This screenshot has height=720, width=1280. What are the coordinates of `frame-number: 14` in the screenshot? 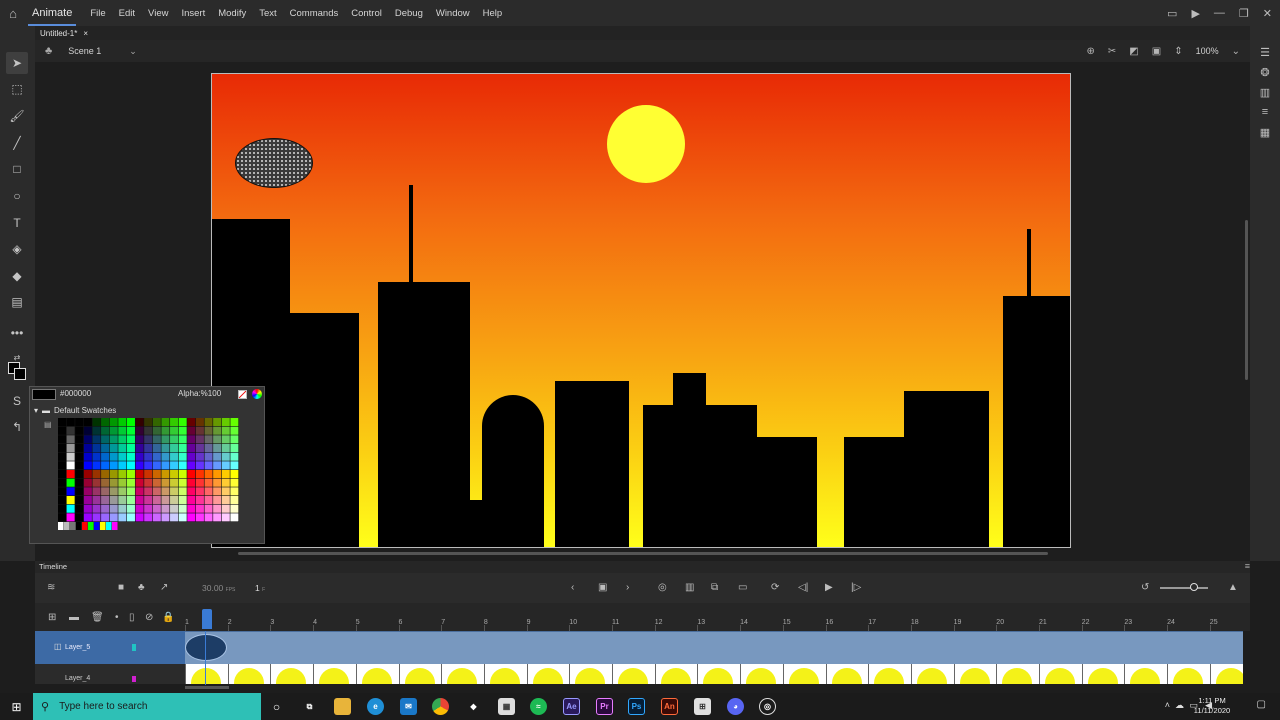 It's located at (744, 622).